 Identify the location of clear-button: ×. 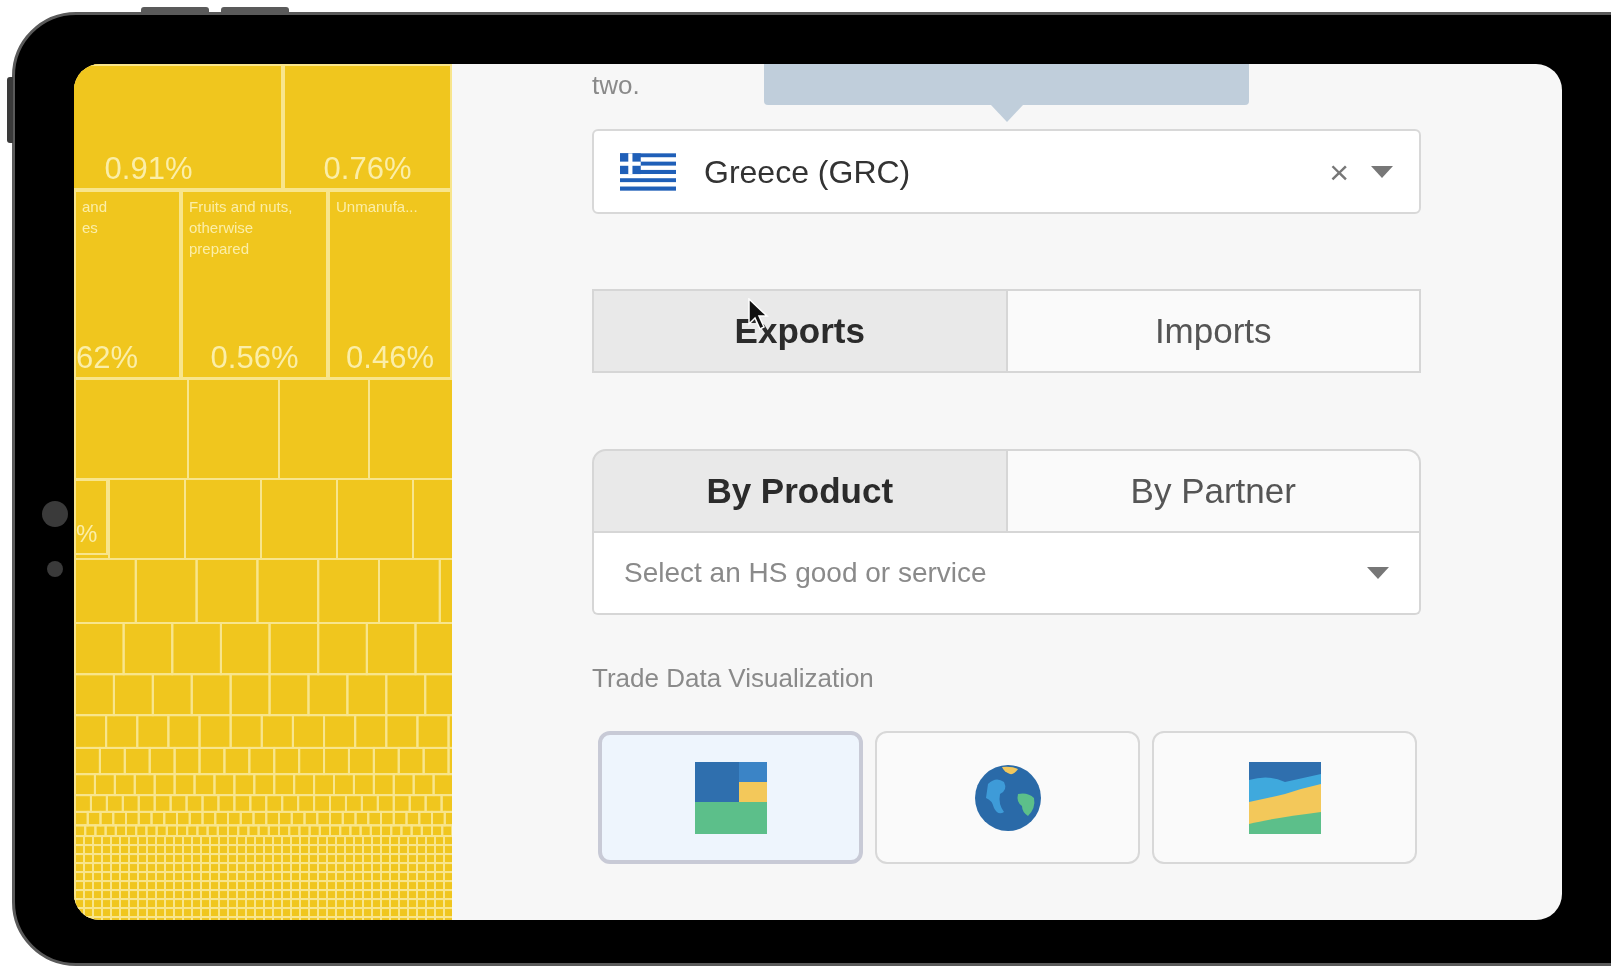
(1339, 171).